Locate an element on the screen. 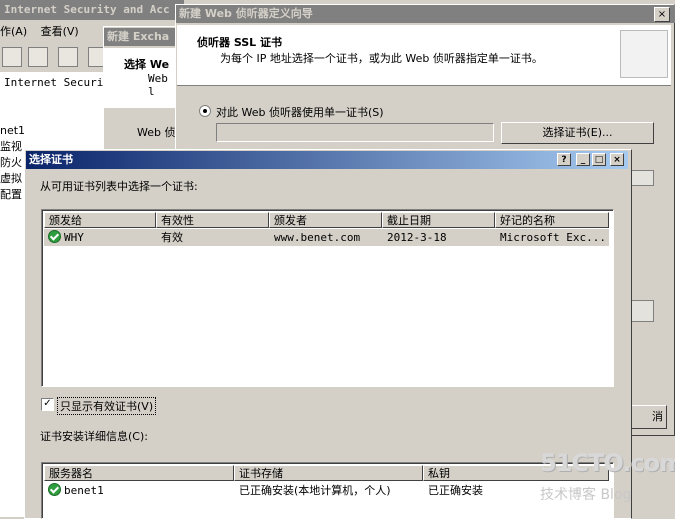  exchange-dialog-field-label: Web 侦 is located at coordinates (156, 132).